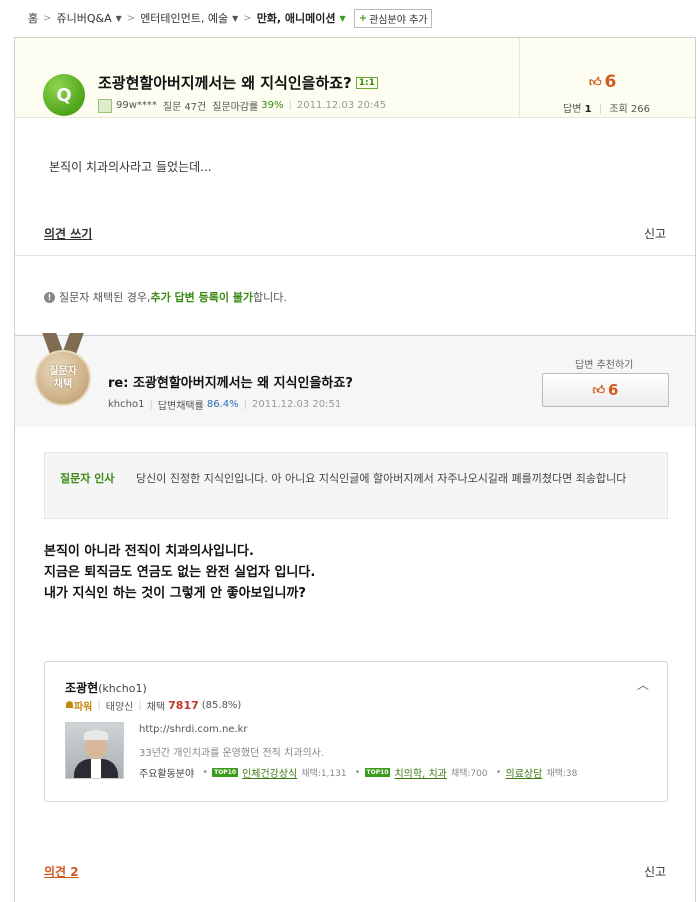  I want to click on notice-suffix: 합니다., so click(270, 297).